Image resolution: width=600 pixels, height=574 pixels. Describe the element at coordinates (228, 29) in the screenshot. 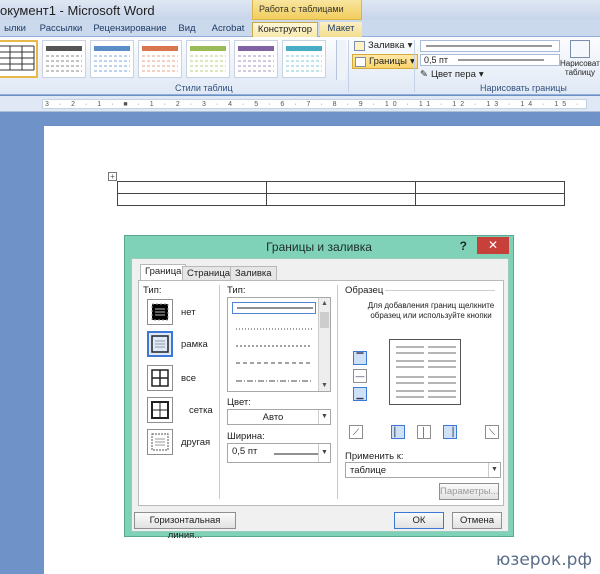

I see `tab-acrobat: Acrobat` at that location.